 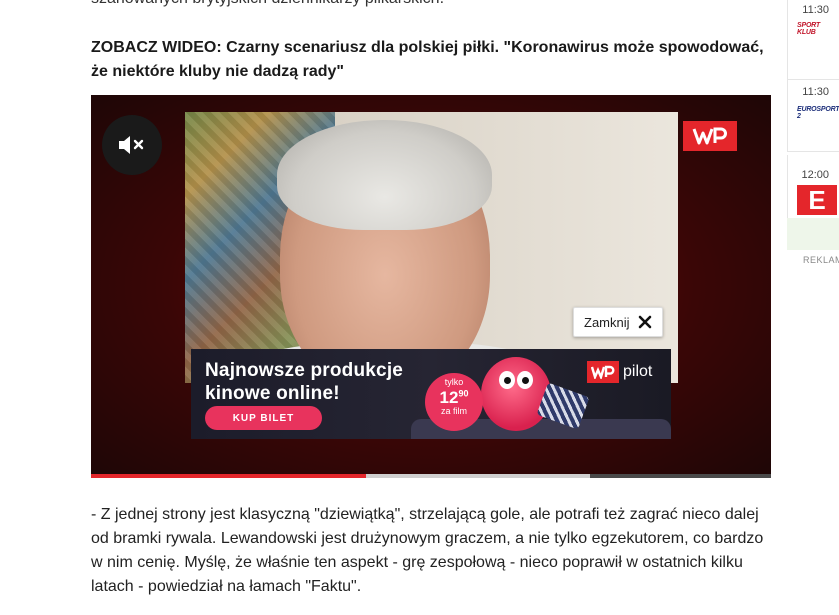 What do you see at coordinates (449, 397) in the screenshot?
I see `price-main: 12` at bounding box center [449, 397].